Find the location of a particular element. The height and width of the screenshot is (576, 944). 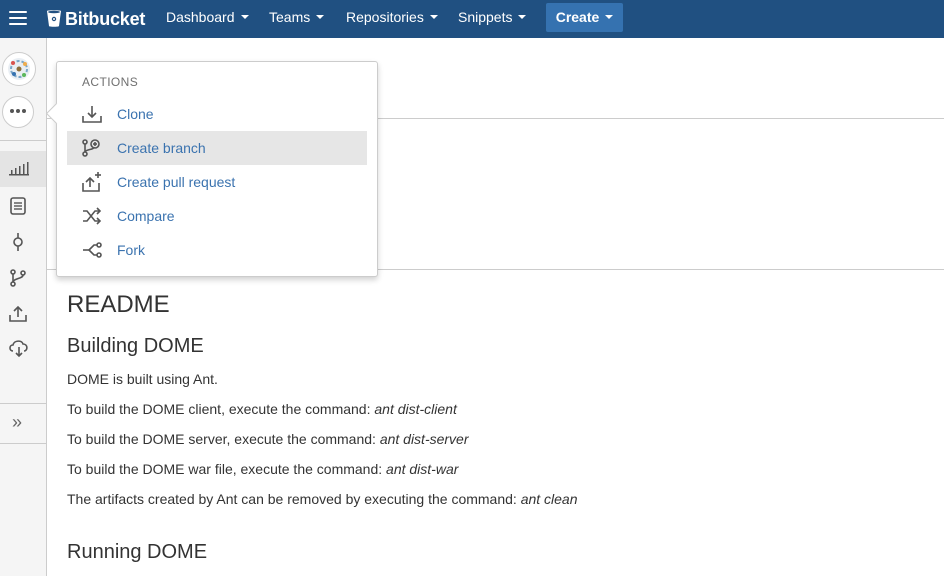

menu-icon is located at coordinates (18, 18).